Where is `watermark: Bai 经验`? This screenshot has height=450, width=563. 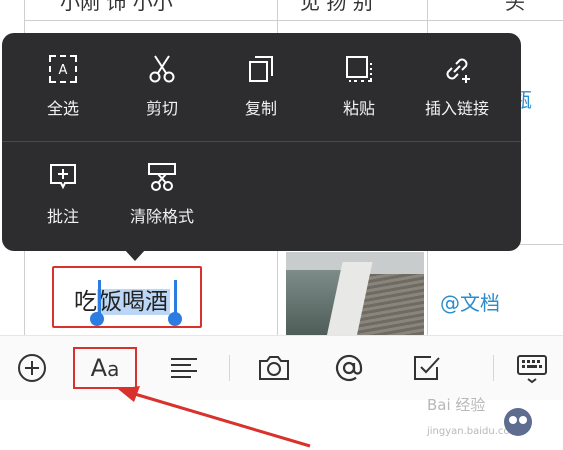
watermark: Bai 经验 is located at coordinates (456, 405).